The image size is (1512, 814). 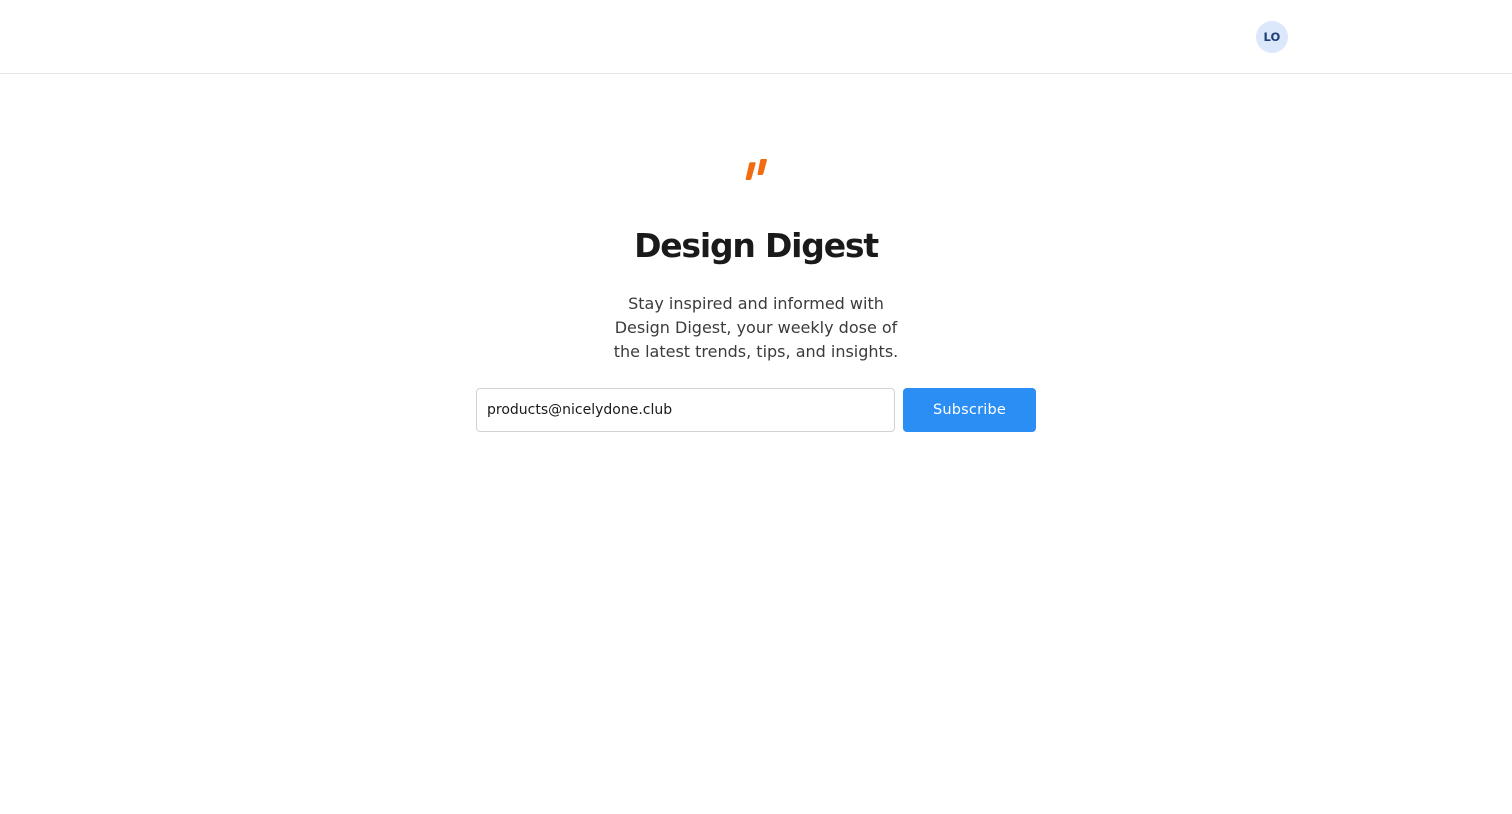 I want to click on user-avatar: LO, so click(x=1272, y=37).